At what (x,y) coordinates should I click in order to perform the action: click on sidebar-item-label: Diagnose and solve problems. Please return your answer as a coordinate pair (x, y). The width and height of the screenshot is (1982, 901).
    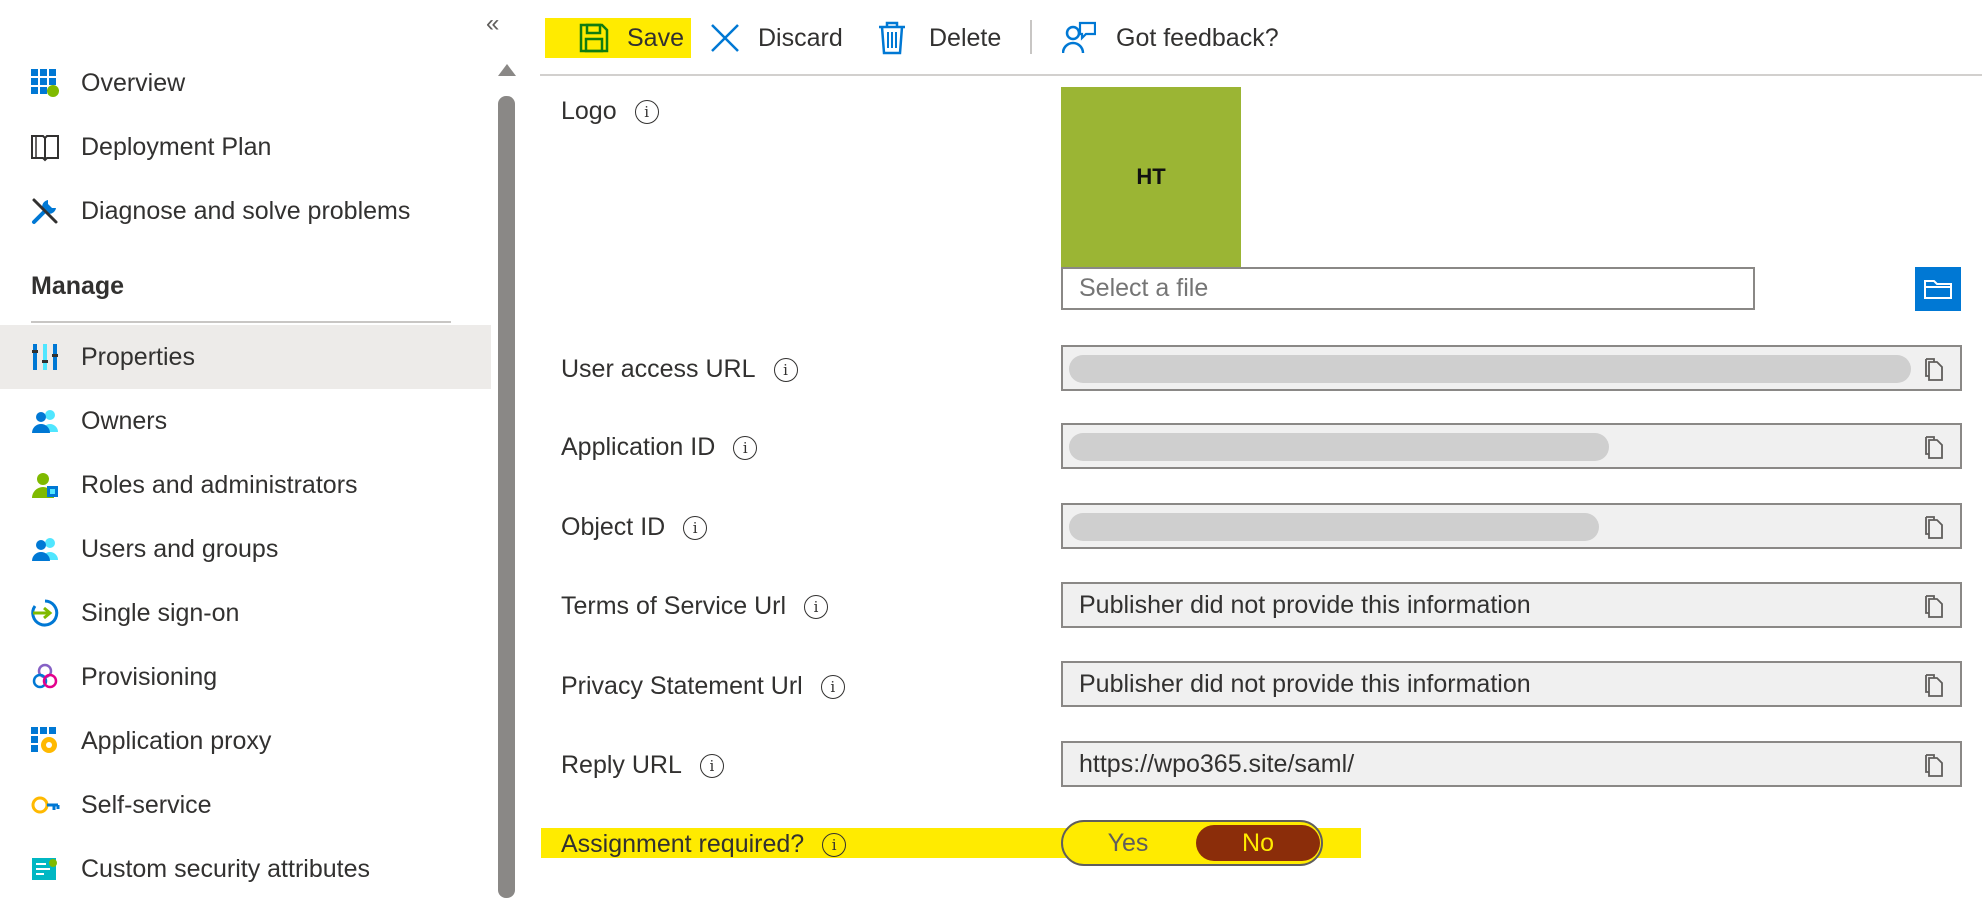
    Looking at the image, I should click on (246, 210).